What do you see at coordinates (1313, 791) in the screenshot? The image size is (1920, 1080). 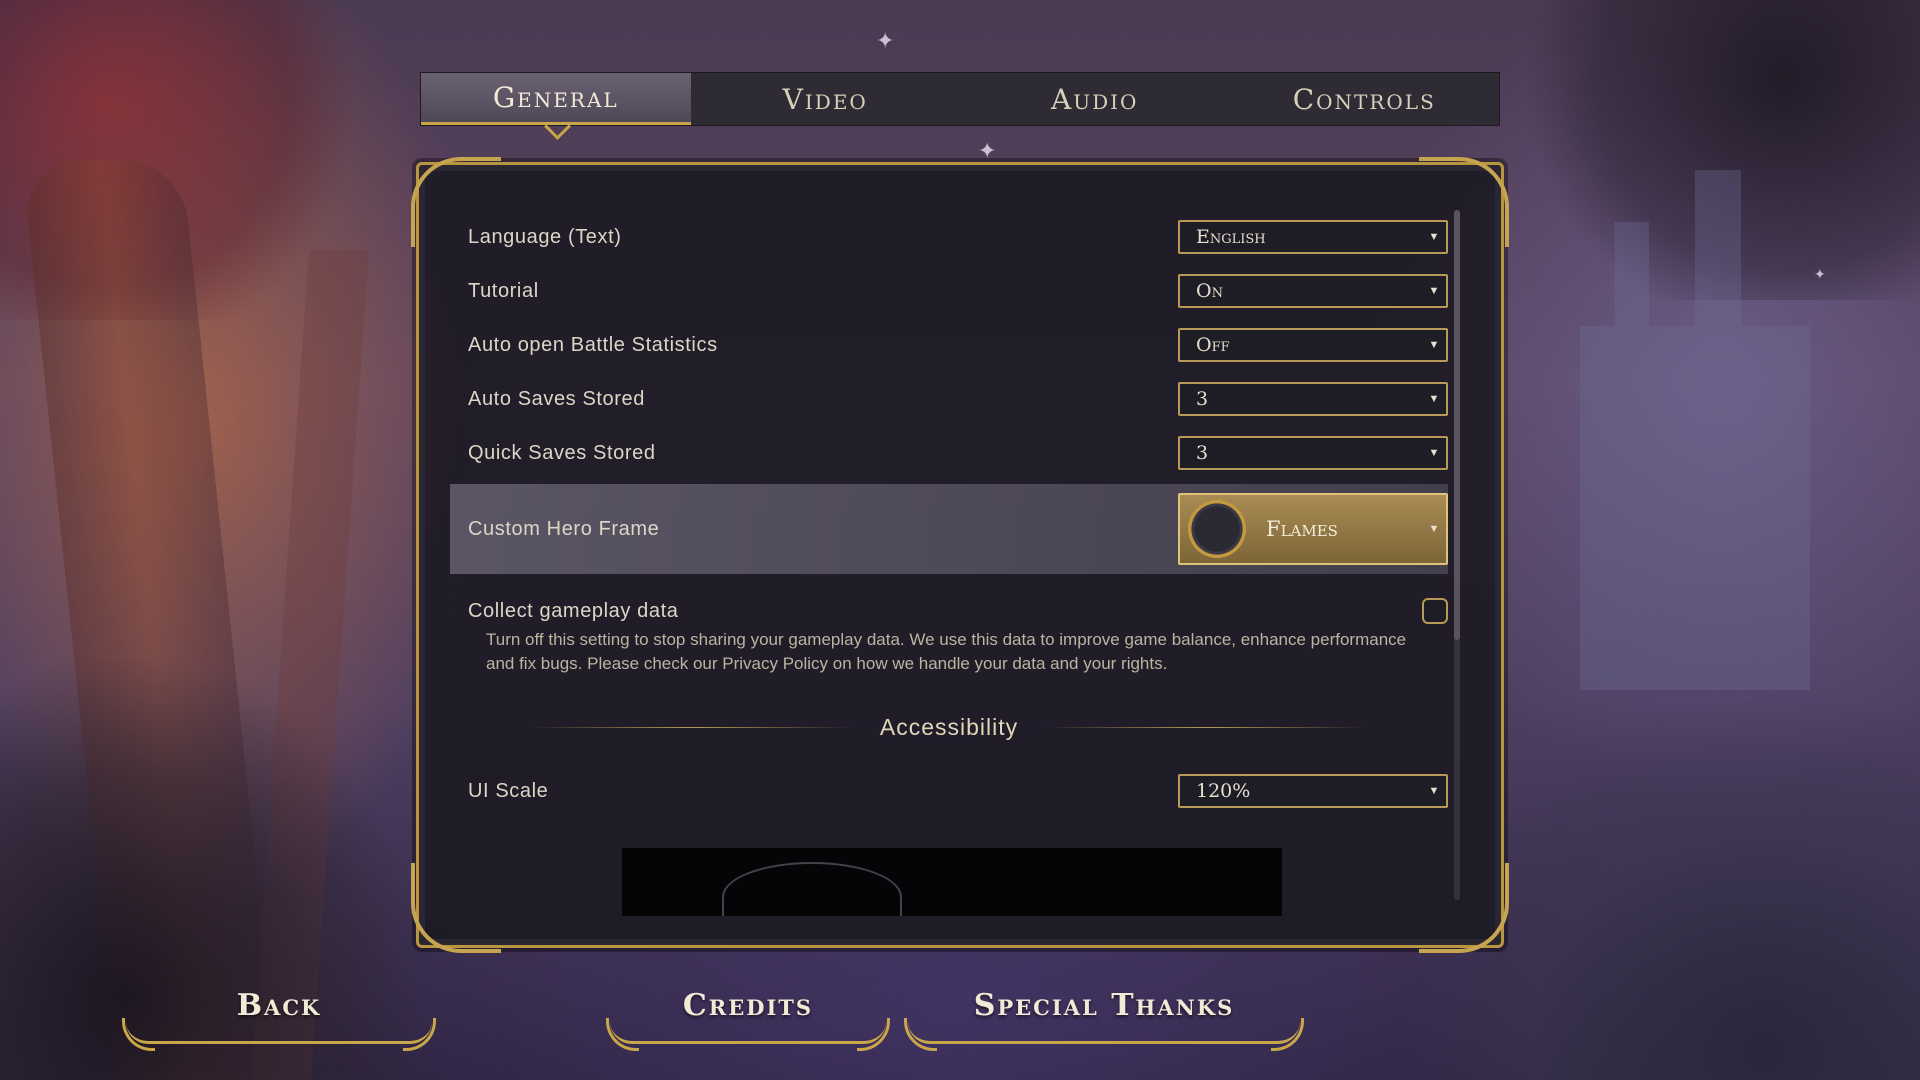 I see `ui-scale-dropdown: 120% ▼` at bounding box center [1313, 791].